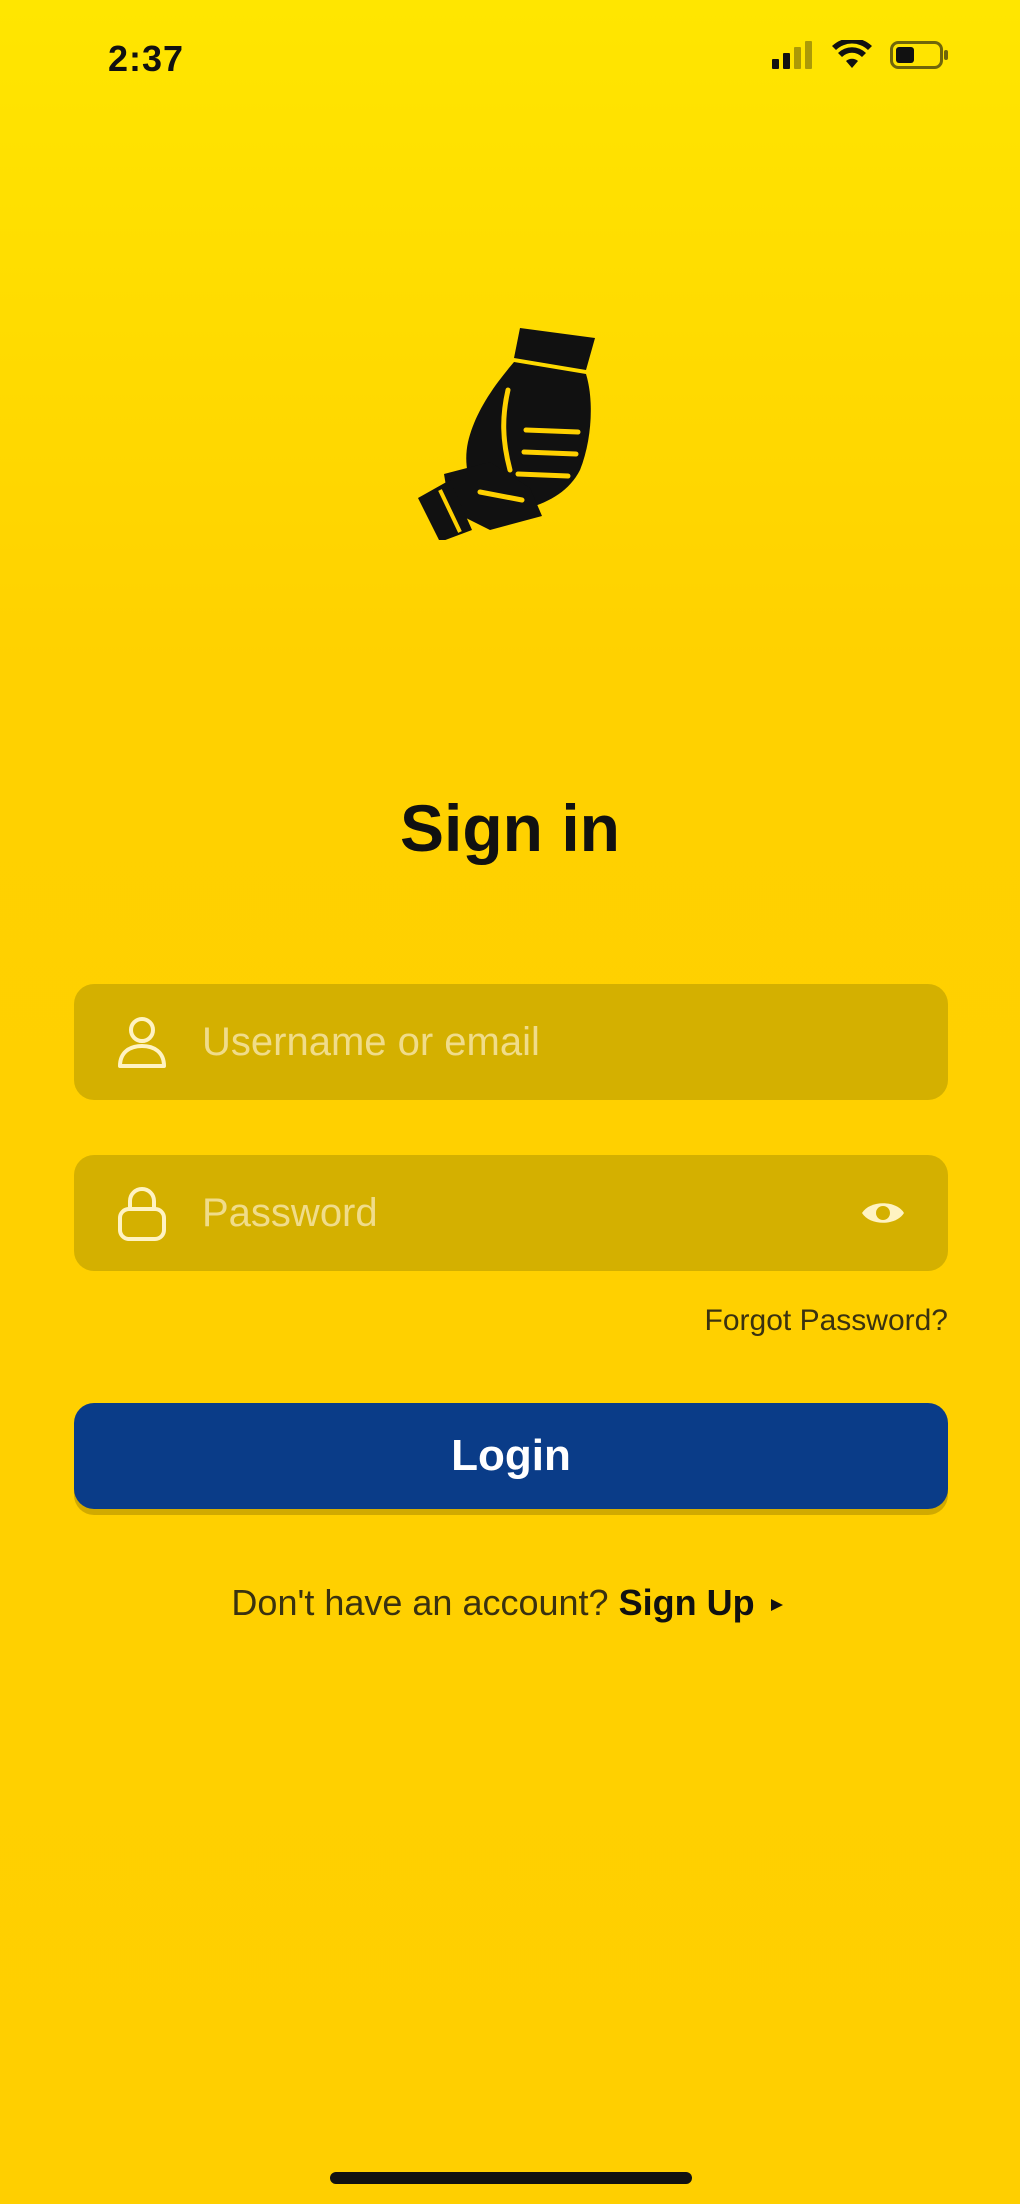 The width and height of the screenshot is (1020, 2204). What do you see at coordinates (686, 1602) in the screenshot?
I see `signup-link-label: Sign Up` at bounding box center [686, 1602].